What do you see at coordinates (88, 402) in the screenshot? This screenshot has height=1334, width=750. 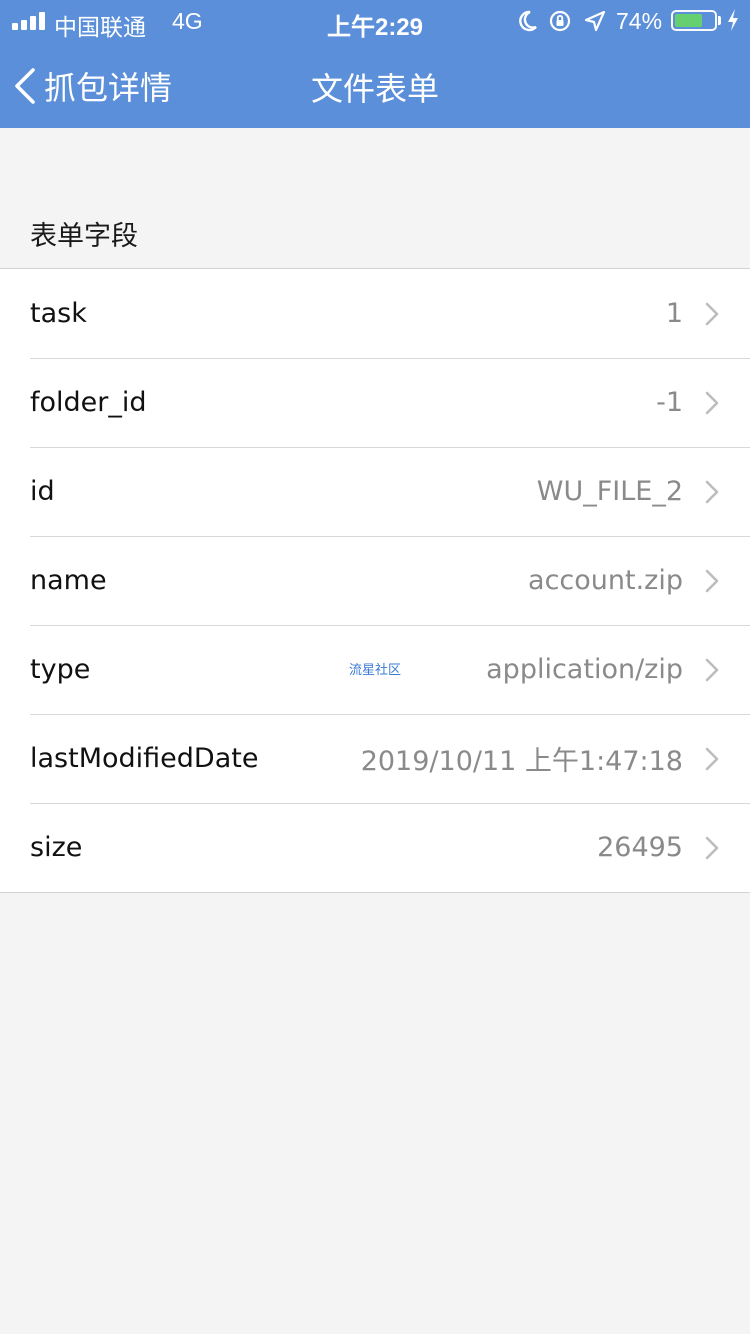 I see `field-key: folder_id` at bounding box center [88, 402].